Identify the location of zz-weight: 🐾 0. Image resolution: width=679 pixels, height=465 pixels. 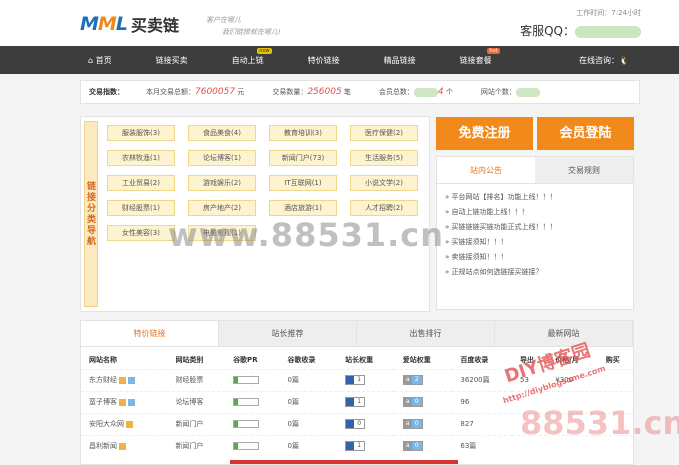
(366, 423).